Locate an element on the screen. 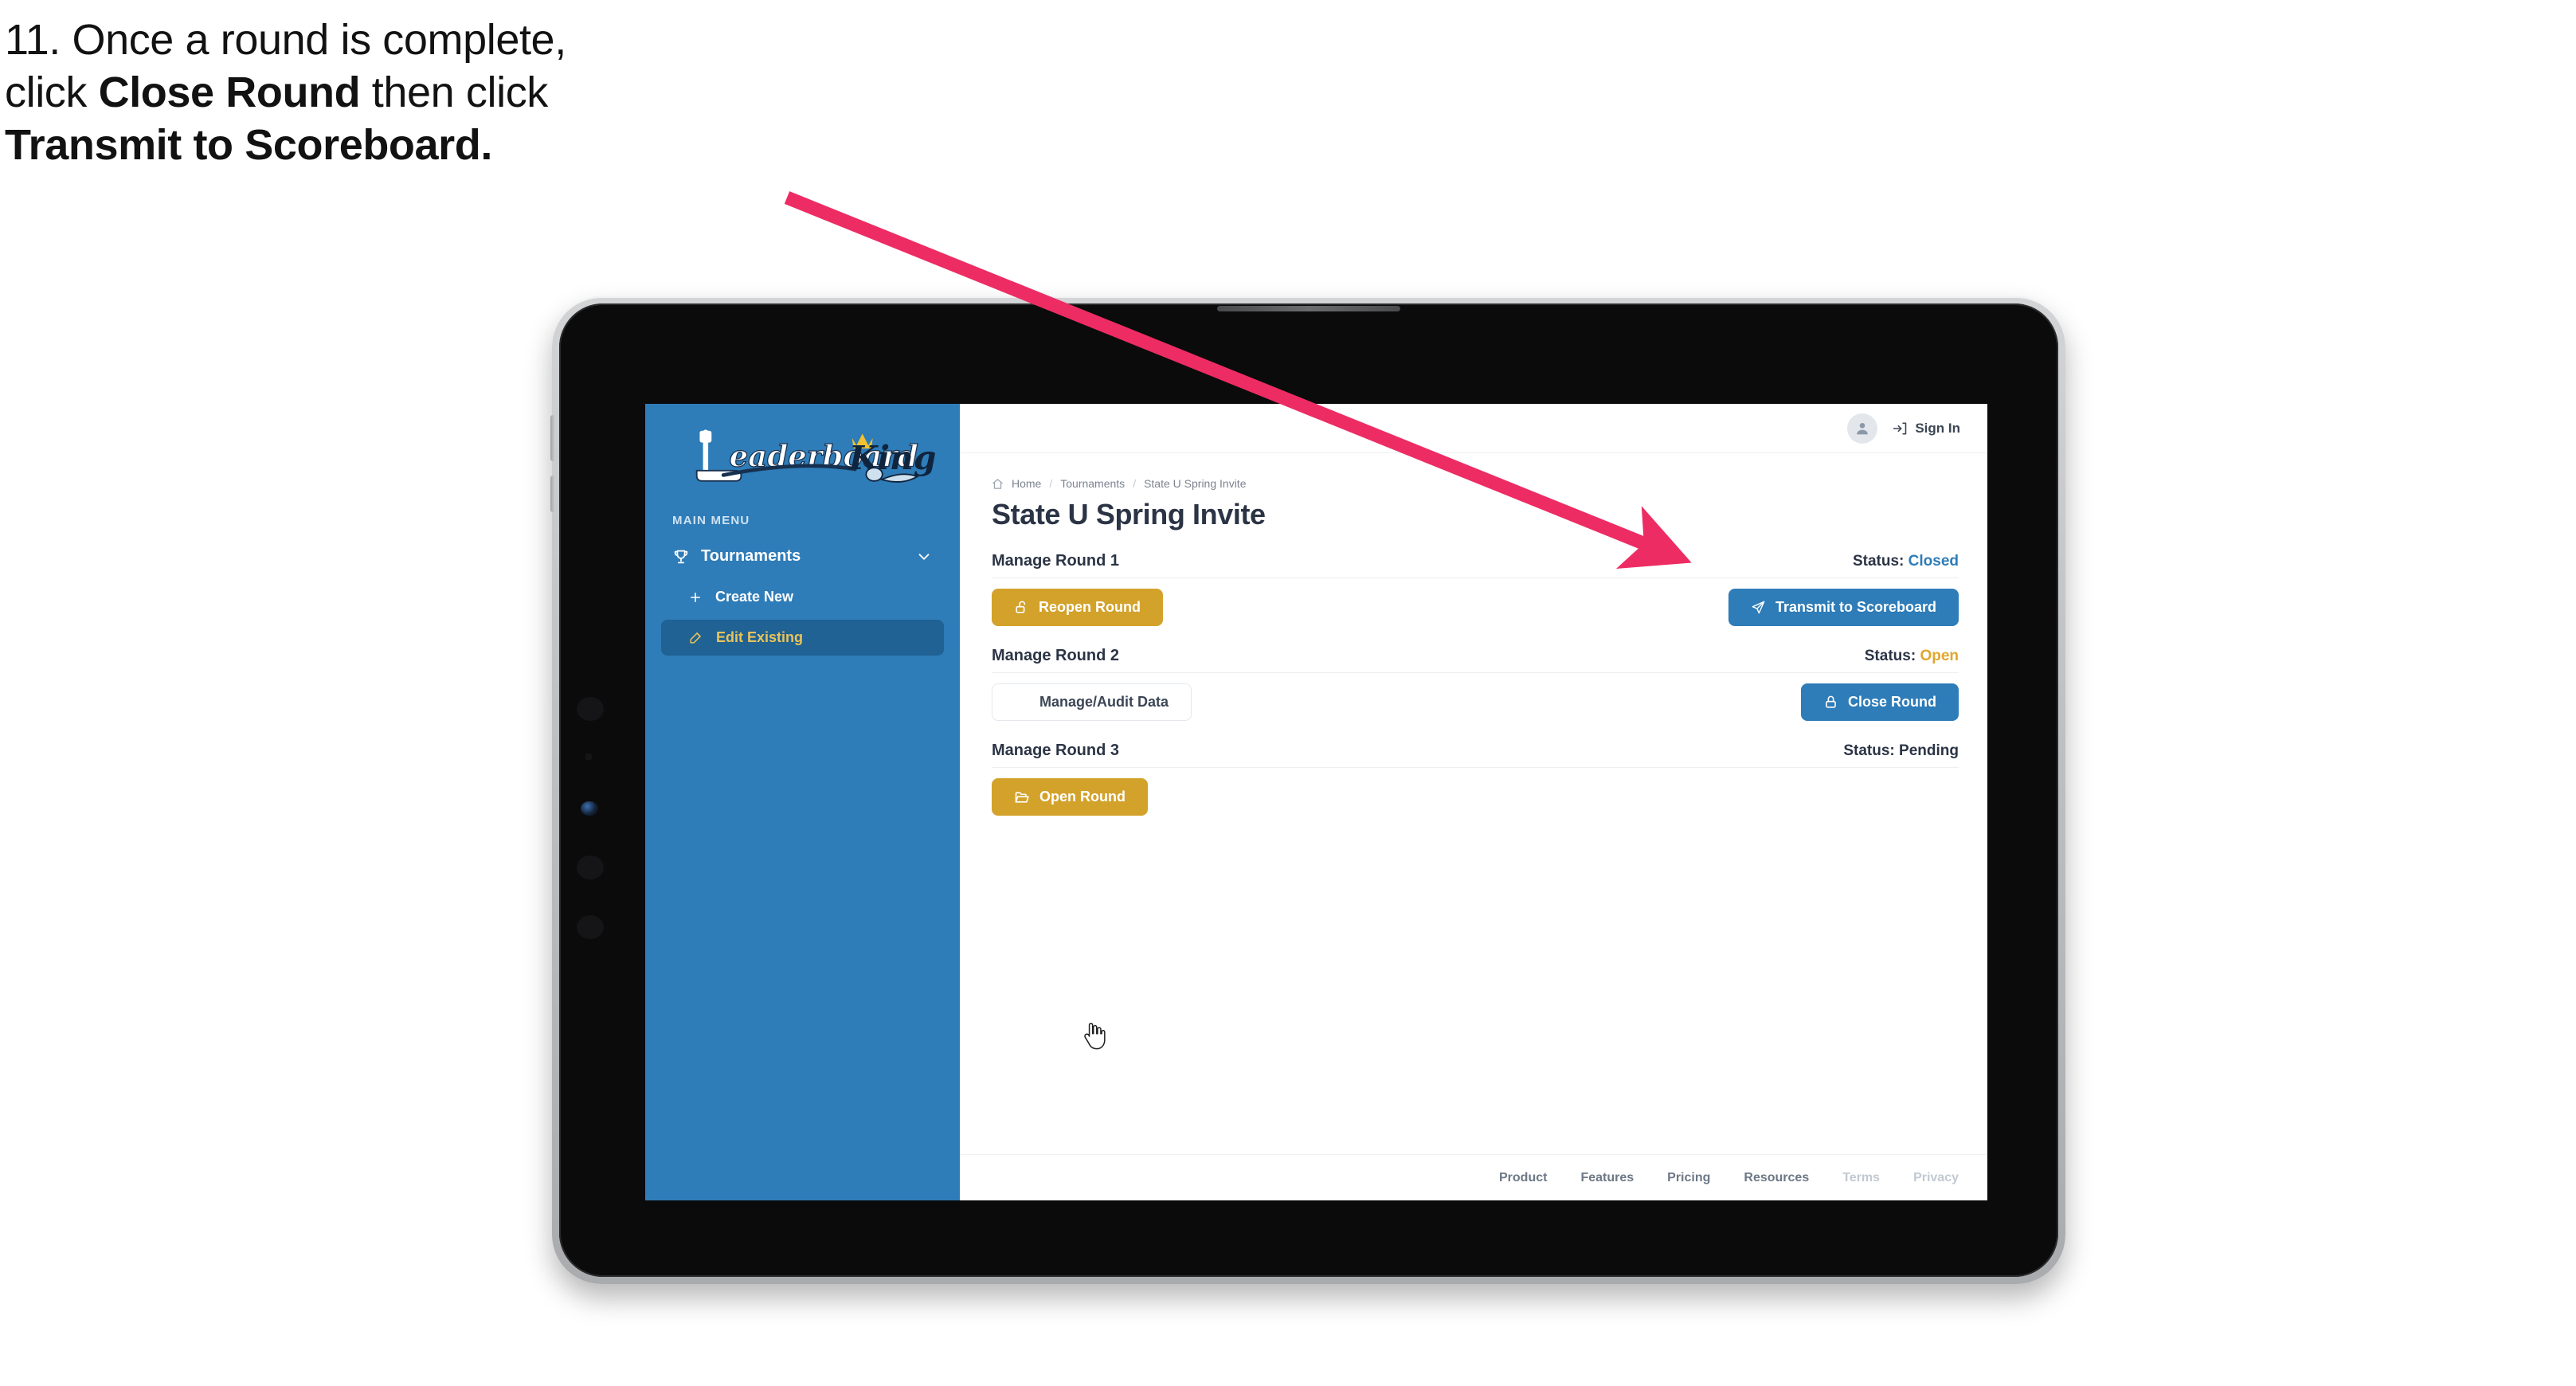 Image resolution: width=2576 pixels, height=1386 pixels. round-1-actions: Reopen Round Transmit to Scoreboard is located at coordinates (1475, 607).